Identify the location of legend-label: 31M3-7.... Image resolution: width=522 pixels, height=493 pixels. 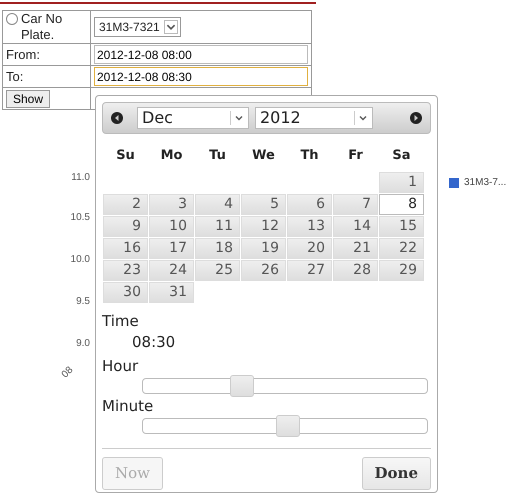
(485, 183).